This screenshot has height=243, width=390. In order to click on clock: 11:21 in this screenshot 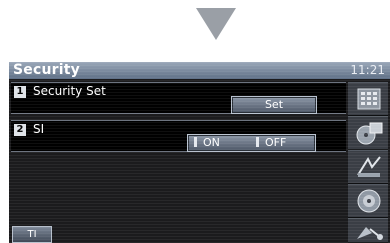, I will do `click(367, 70)`.